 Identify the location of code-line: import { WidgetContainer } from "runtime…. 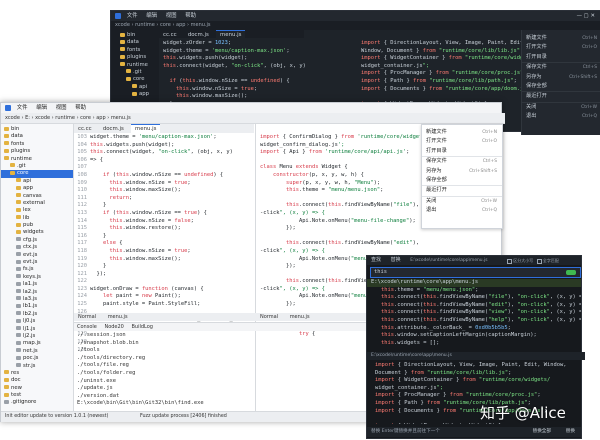
(441, 59).